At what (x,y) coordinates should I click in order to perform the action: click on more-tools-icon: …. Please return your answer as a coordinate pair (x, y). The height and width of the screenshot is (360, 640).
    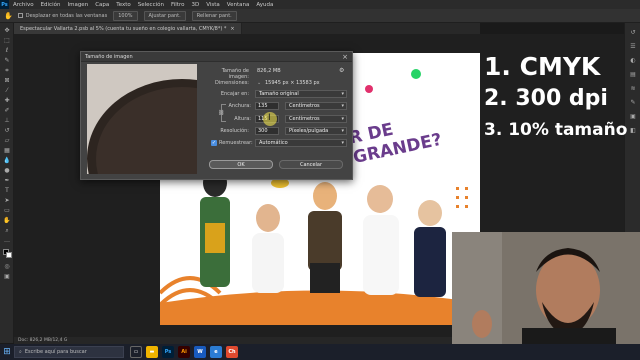
    Looking at the image, I should click on (7, 240).